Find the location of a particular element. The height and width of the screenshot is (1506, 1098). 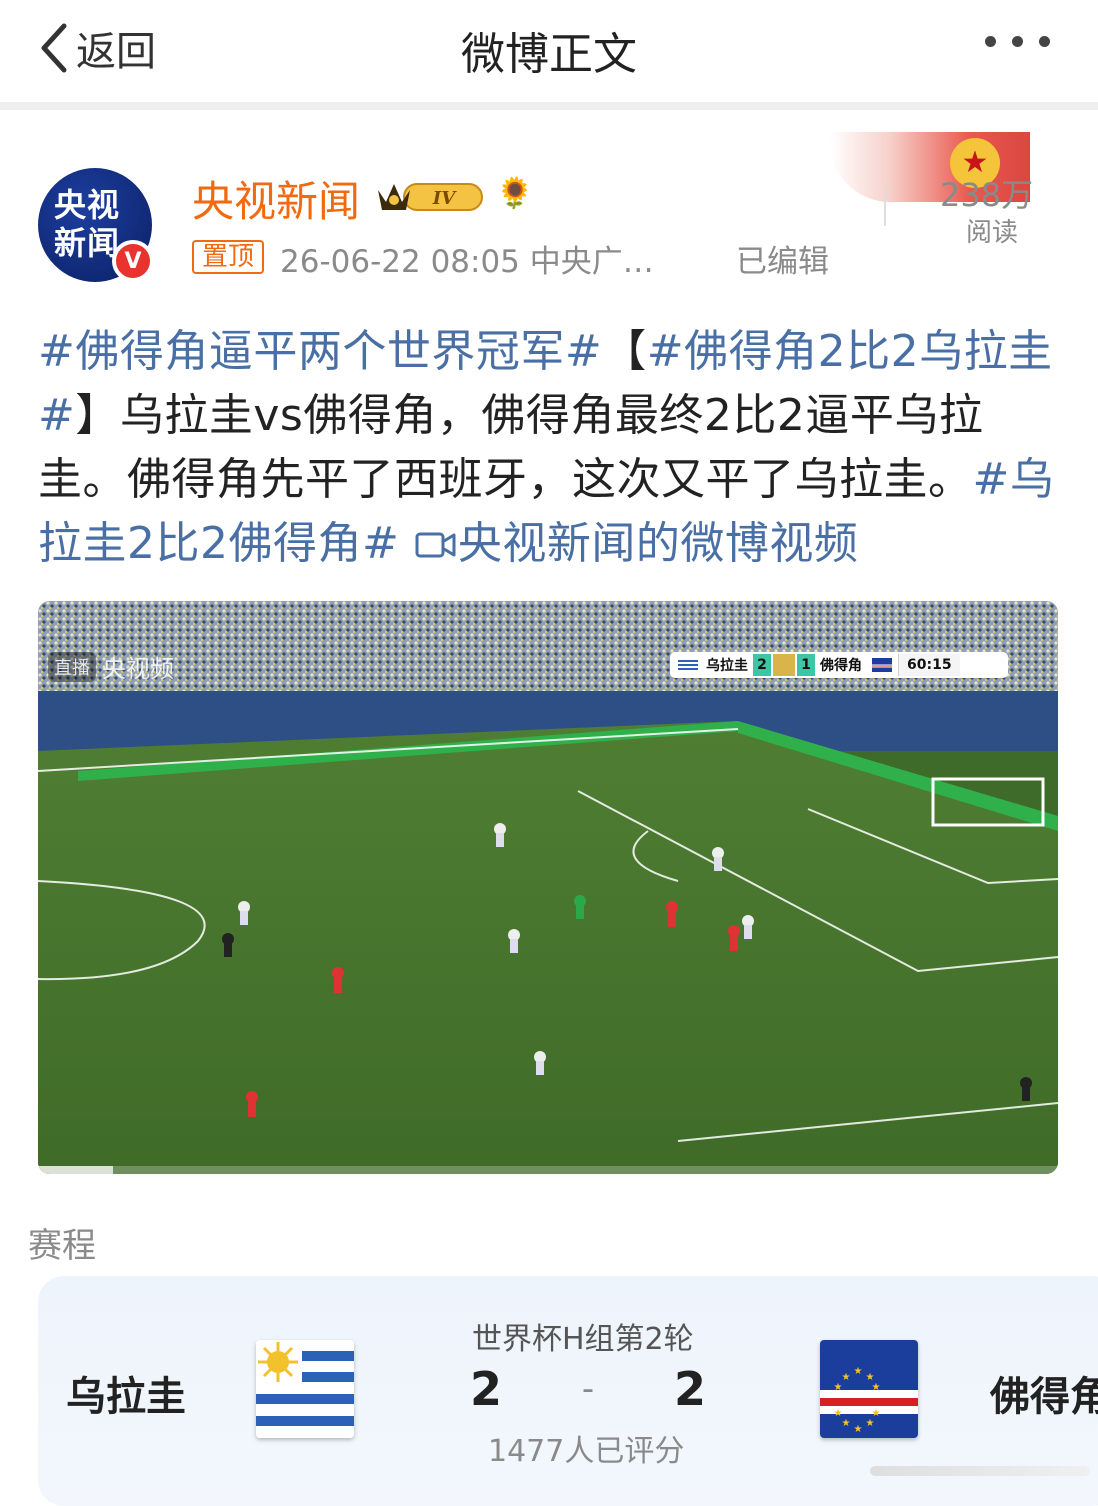

hashtag-link: #佛得角逼平两个世界冠军# is located at coordinates (320, 351).